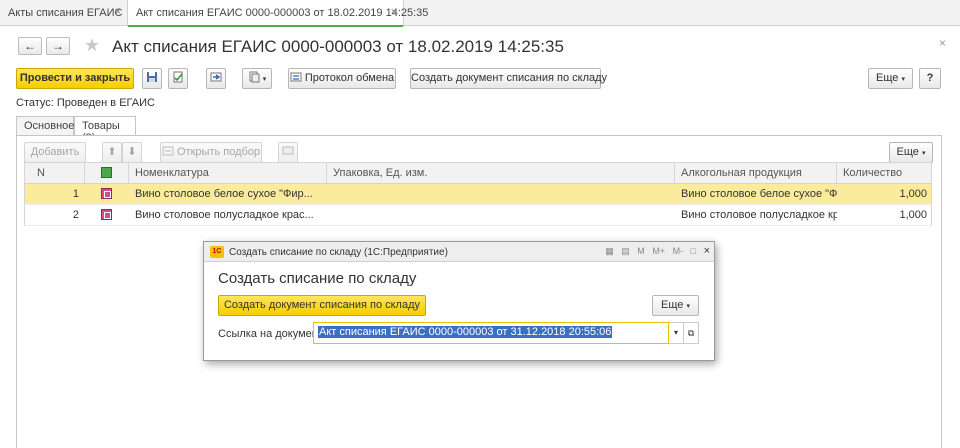 The width and height of the screenshot is (960, 448). What do you see at coordinates (885, 173) in the screenshot?
I see `col-header-quantity: Количество` at bounding box center [885, 173].